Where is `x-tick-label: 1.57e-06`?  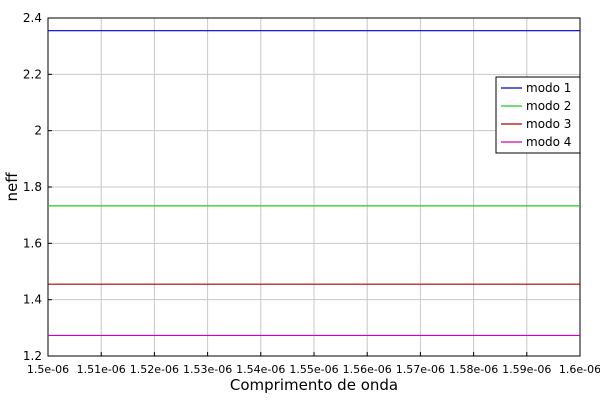
x-tick-label: 1.57e-06 is located at coordinates (420, 369).